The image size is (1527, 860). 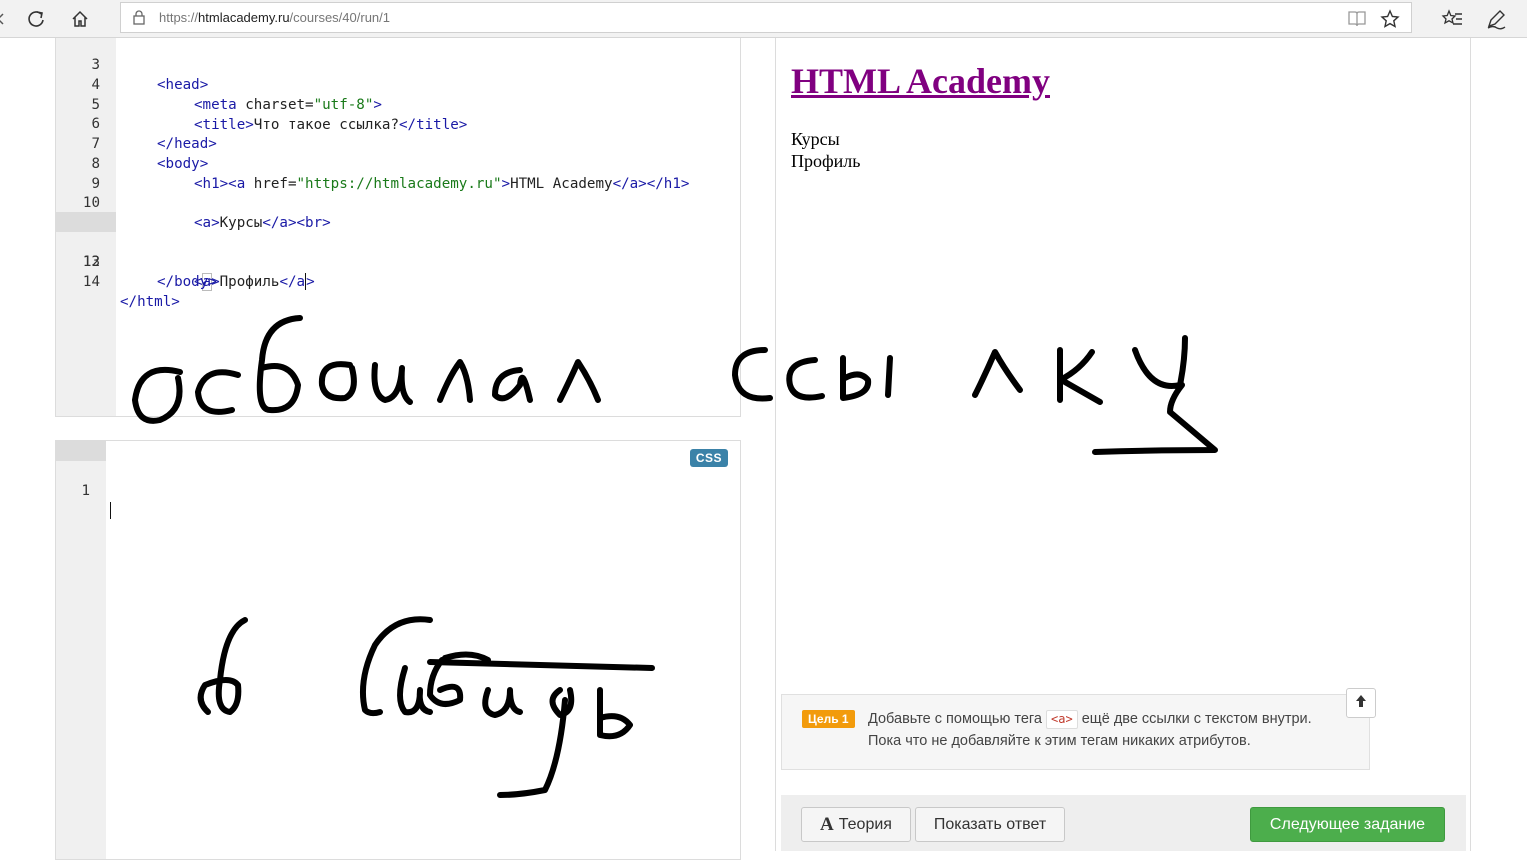 I want to click on code-line: 14 </html>, so click(x=131, y=292).